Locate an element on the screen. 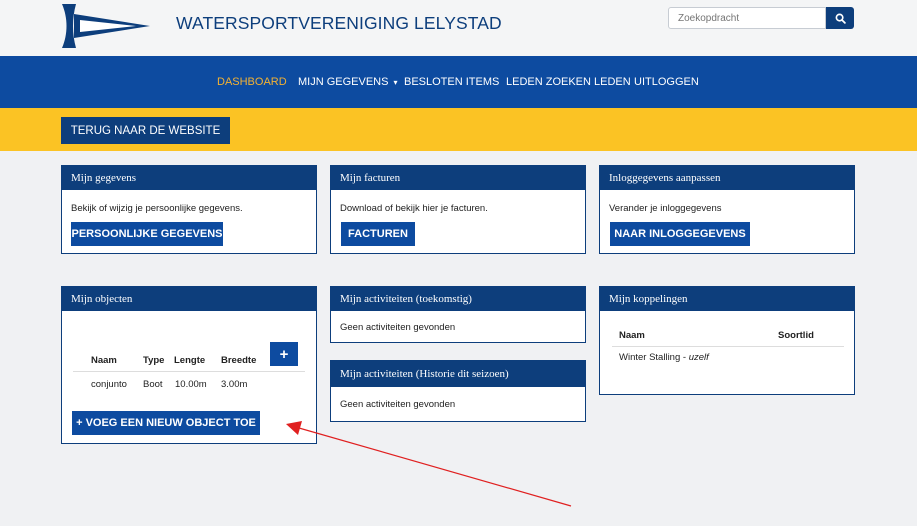 Image resolution: width=917 pixels, height=526 pixels. nav-mijn-gegevens-label: MIJN GEGEVENS is located at coordinates (343, 82).